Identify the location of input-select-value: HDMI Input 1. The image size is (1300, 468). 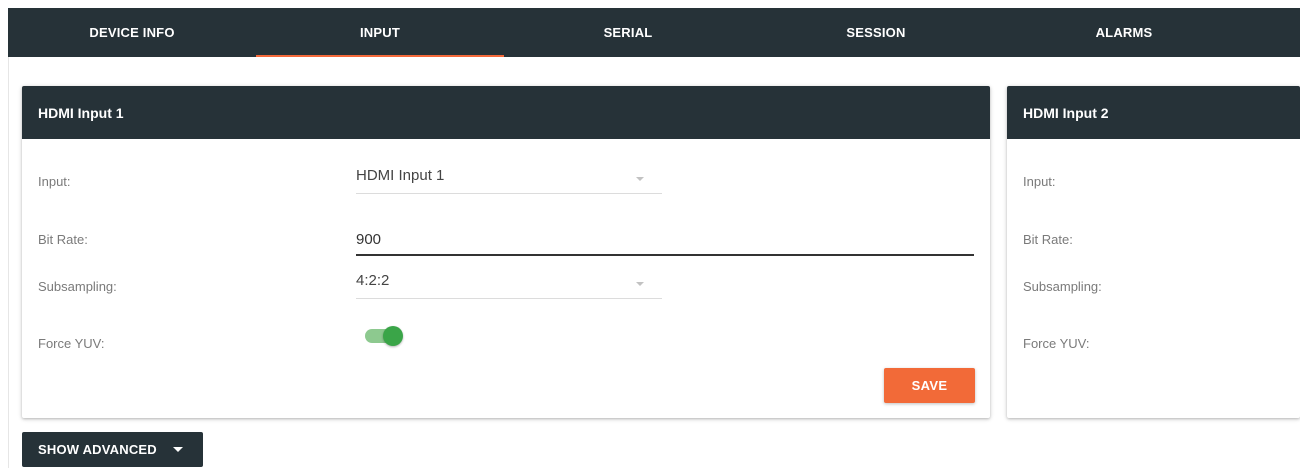
(400, 175).